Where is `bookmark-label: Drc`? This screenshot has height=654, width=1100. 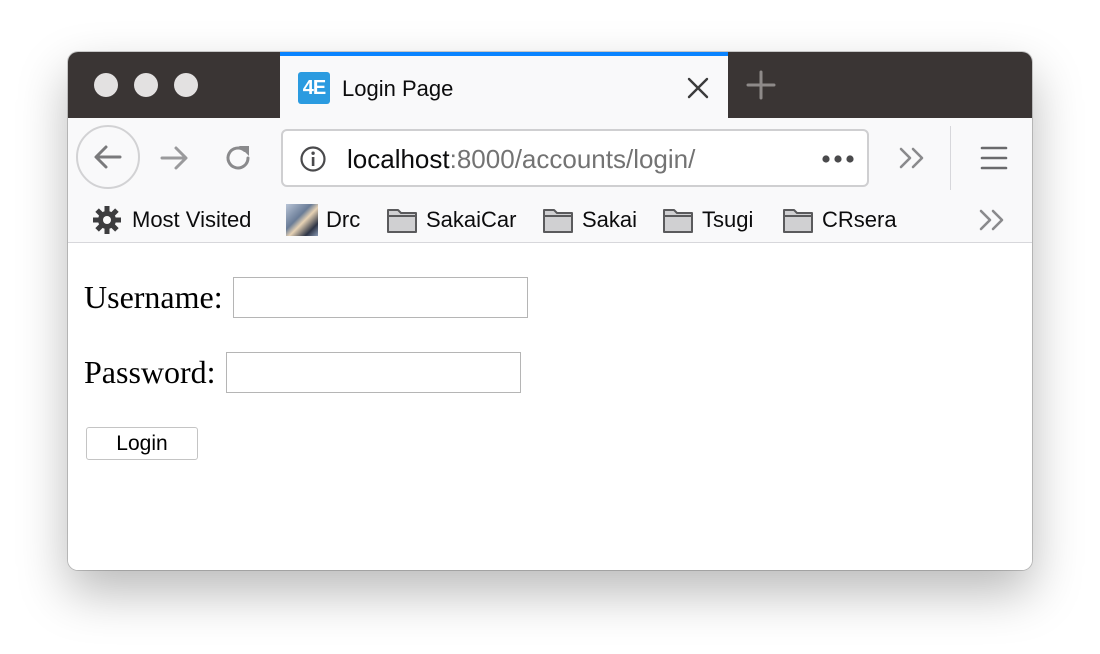 bookmark-label: Drc is located at coordinates (343, 219).